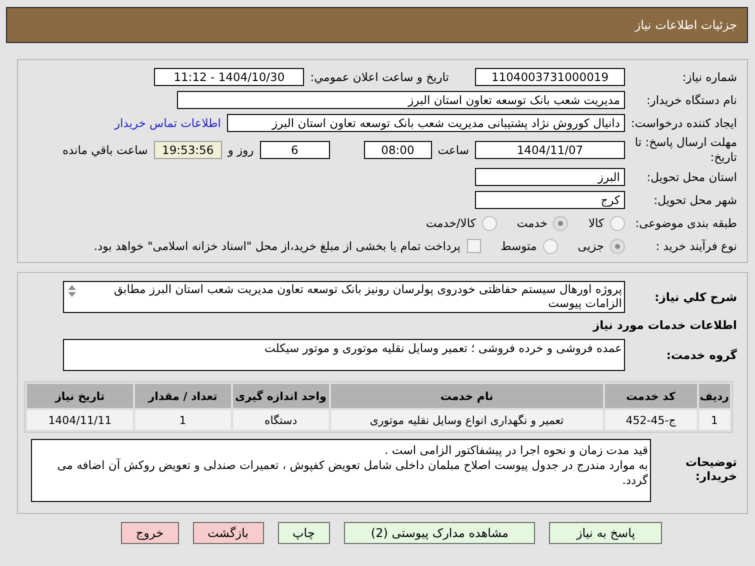 Image resolution: width=755 pixels, height=566 pixels. Describe the element at coordinates (295, 150) in the screenshot. I see `days-field: 6` at that location.